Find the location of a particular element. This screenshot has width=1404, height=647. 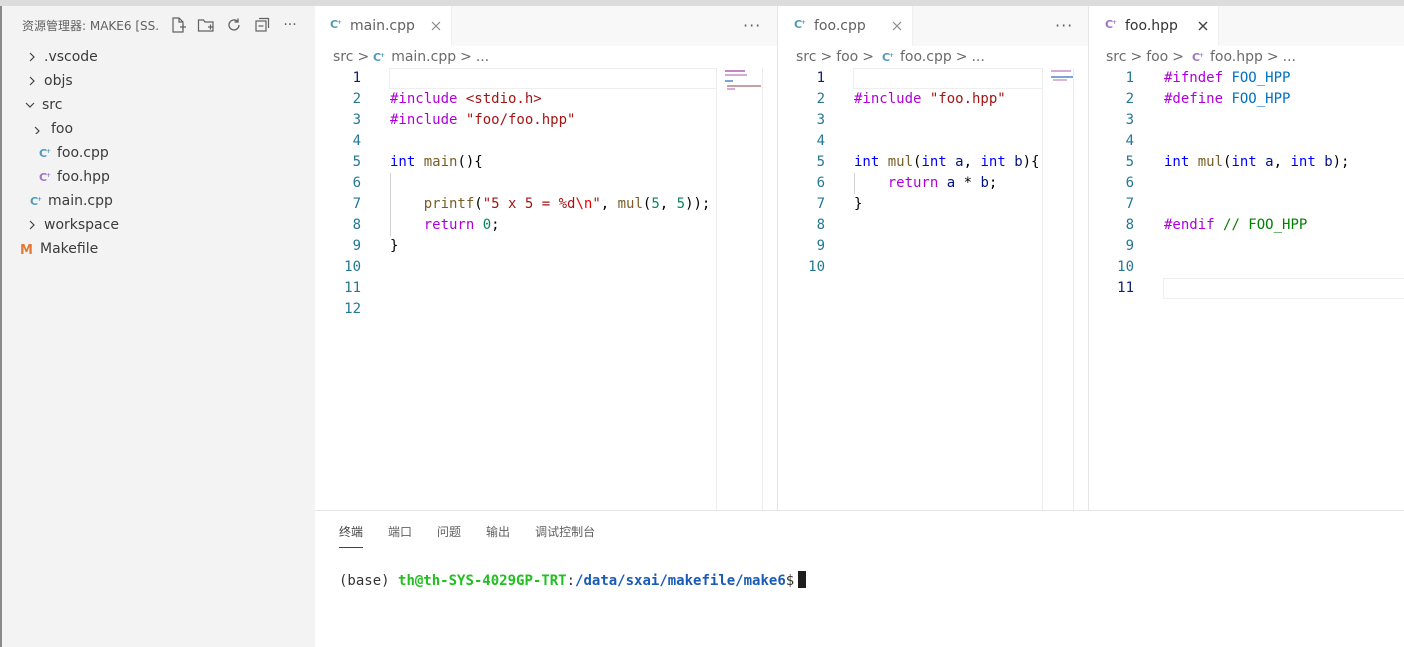

tab-label: main.cpp is located at coordinates (382, 26).